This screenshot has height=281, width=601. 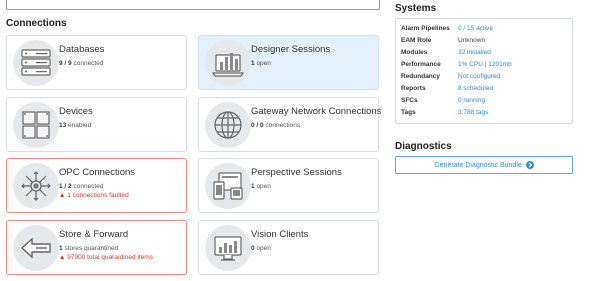 What do you see at coordinates (36, 248) in the screenshot?
I see `store-forward-icon` at bounding box center [36, 248].